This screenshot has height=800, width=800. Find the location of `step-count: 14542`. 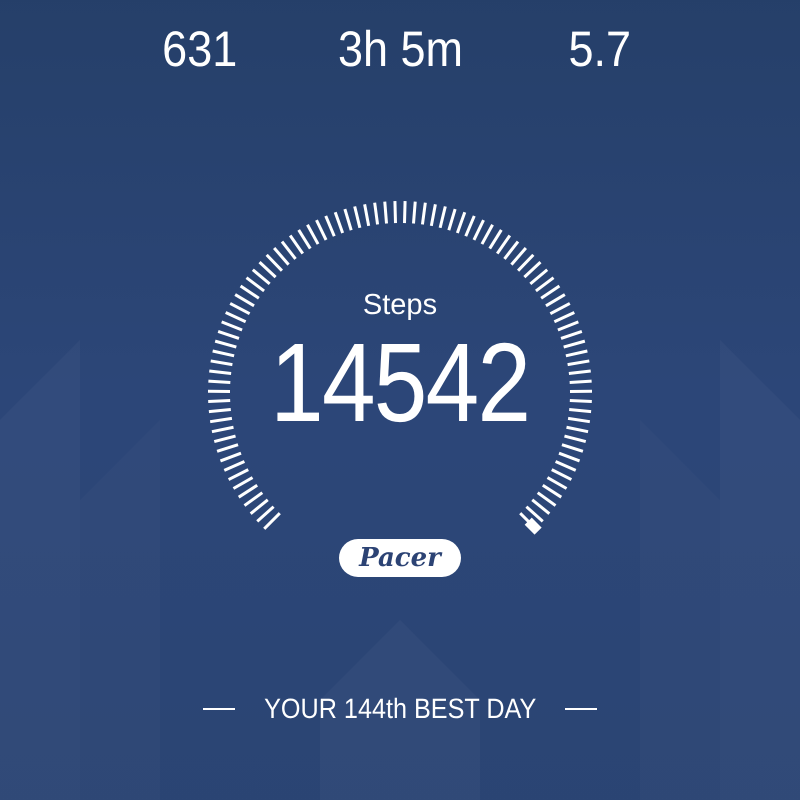

step-count: 14542 is located at coordinates (400, 383).